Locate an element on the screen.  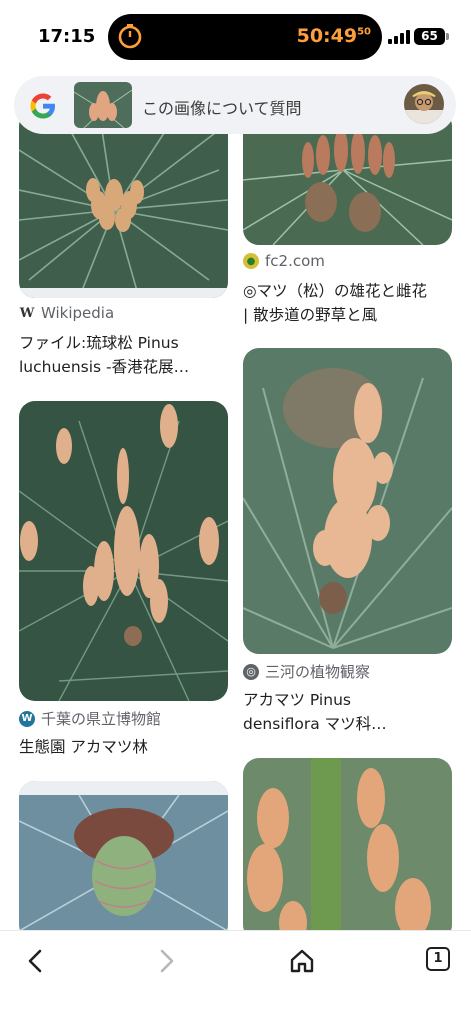
result-source-4: ◎ 三河の植物観察 is located at coordinates (306, 671).